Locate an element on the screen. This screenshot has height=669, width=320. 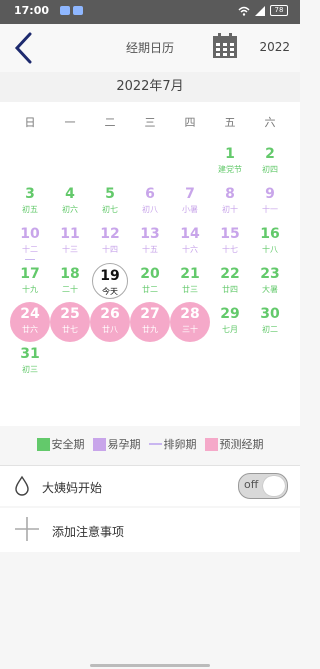
calendar-day: 15 十七 is located at coordinates (230, 242).